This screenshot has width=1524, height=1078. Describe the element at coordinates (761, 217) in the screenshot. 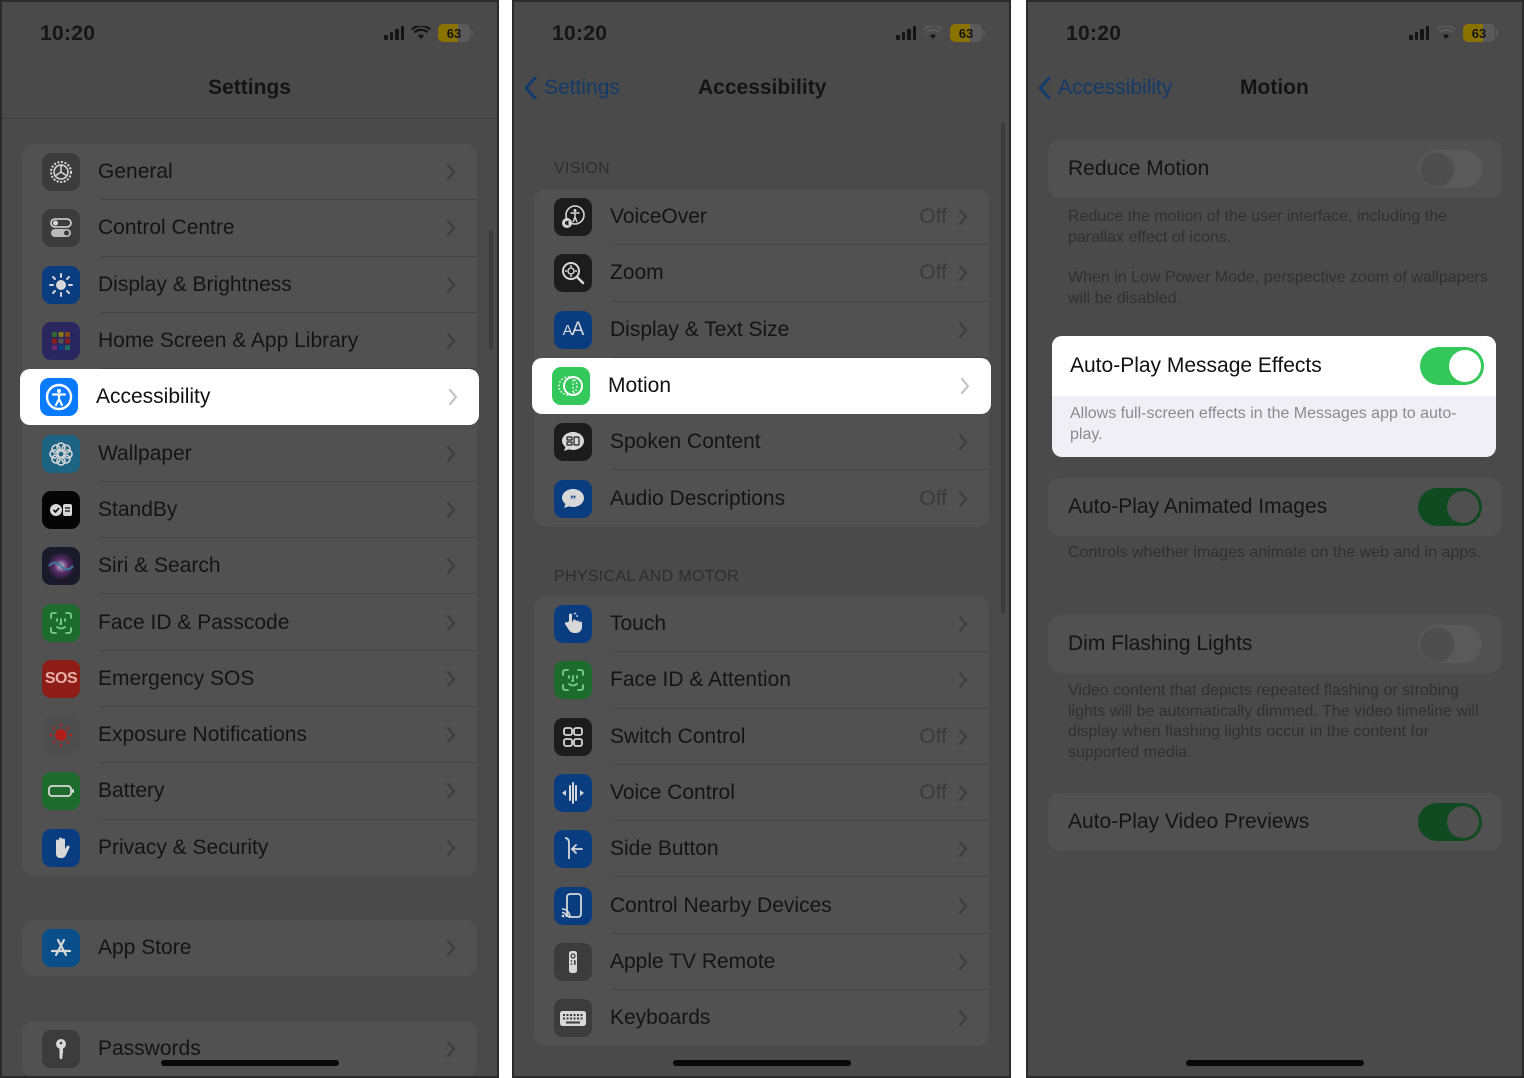

I see `list-item-voiceover: VoiceOver Off` at that location.